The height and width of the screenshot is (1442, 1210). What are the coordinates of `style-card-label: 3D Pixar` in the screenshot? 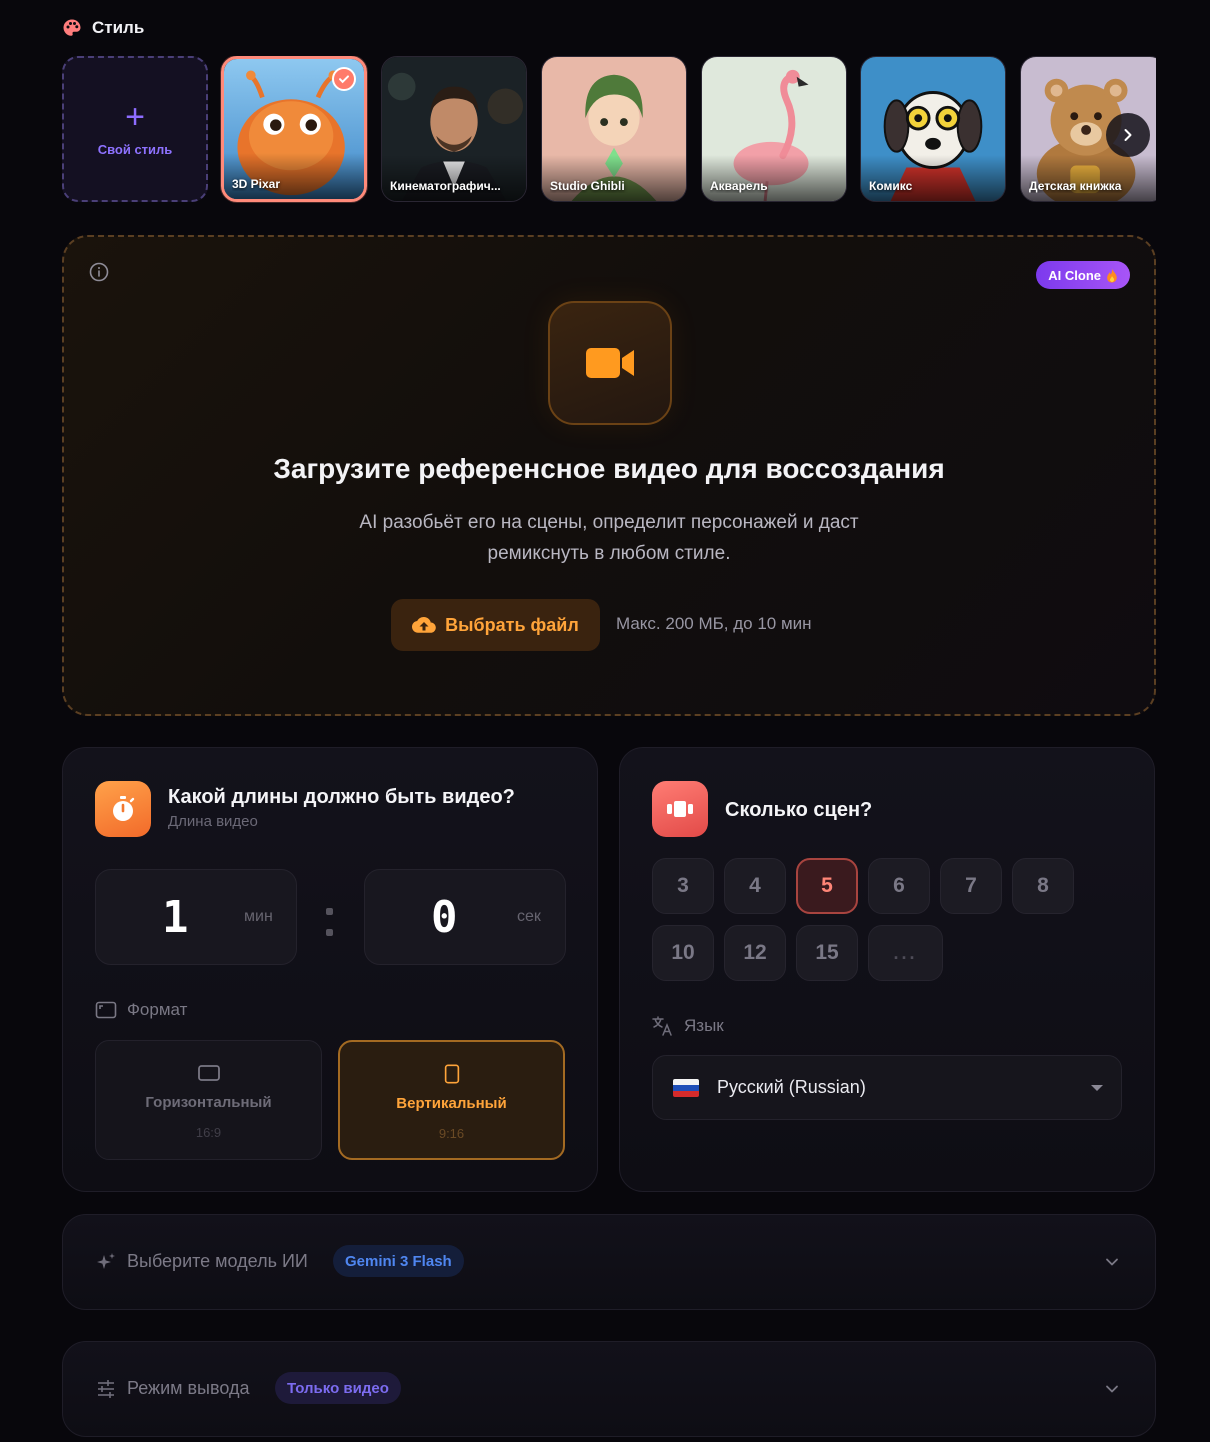 It's located at (256, 184).